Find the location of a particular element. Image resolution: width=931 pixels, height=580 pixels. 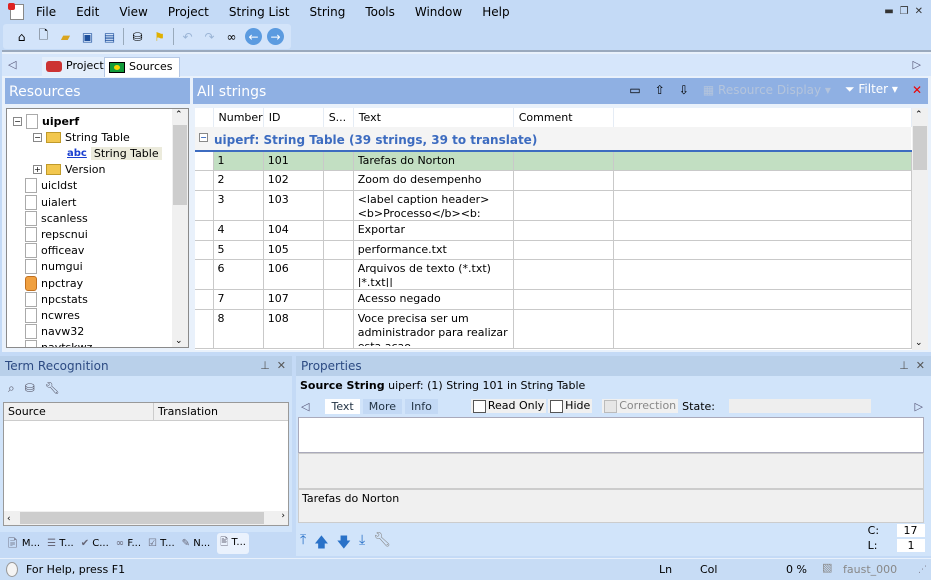

term-hscrollbar: ‹ › is located at coordinates (146, 518).